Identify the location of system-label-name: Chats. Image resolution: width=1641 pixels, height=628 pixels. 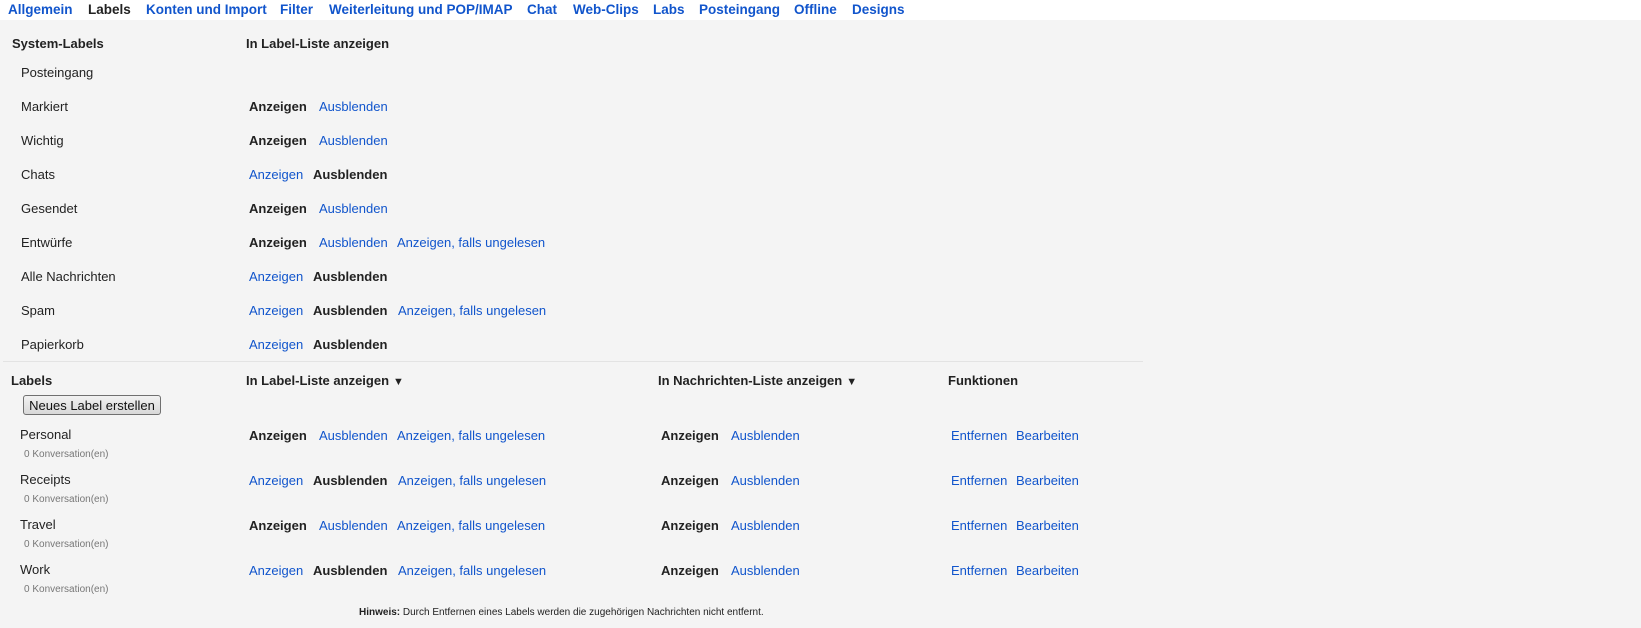
(38, 174).